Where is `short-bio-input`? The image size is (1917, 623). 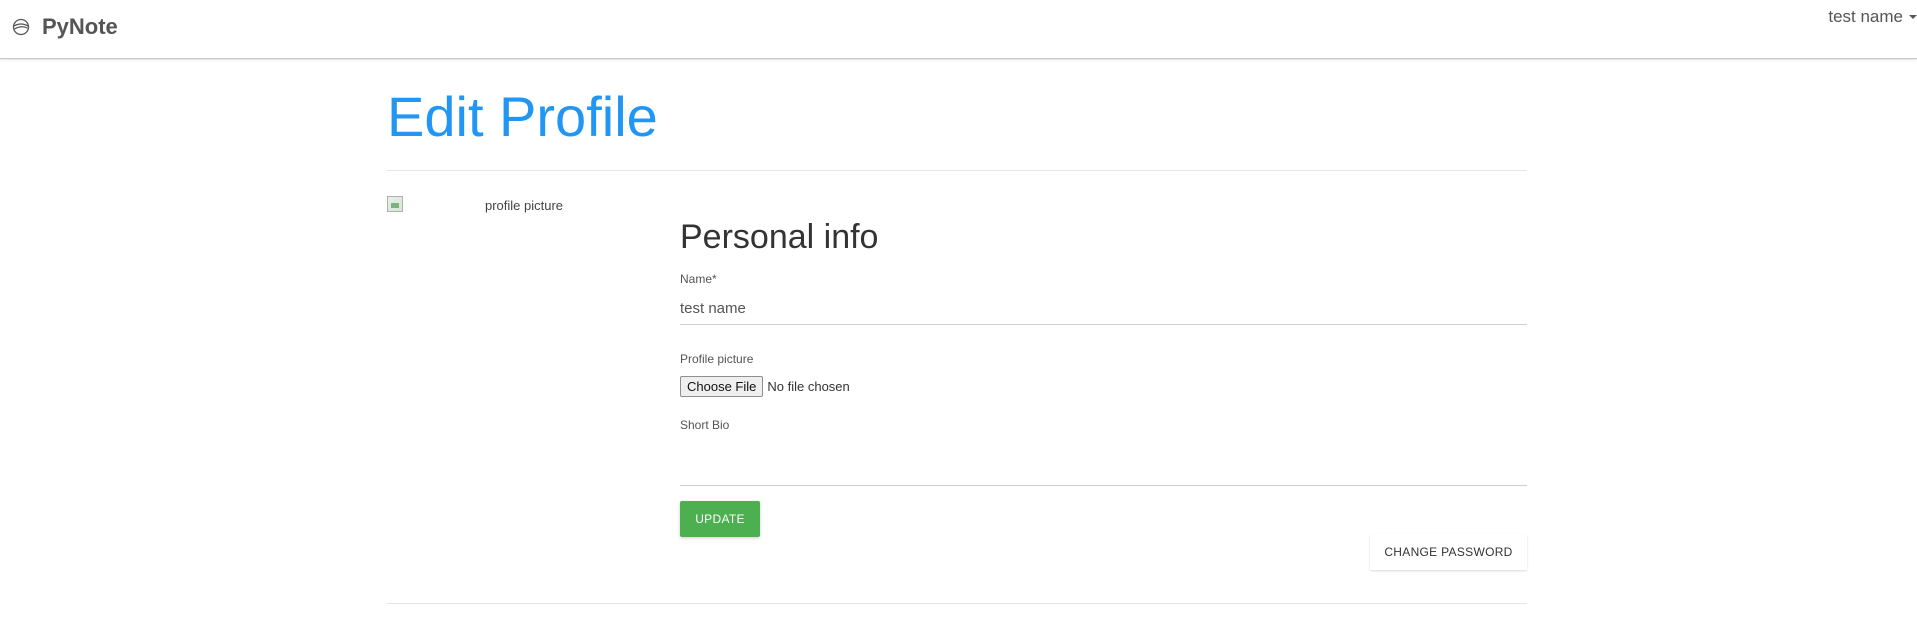
short-bio-input is located at coordinates (1103, 462).